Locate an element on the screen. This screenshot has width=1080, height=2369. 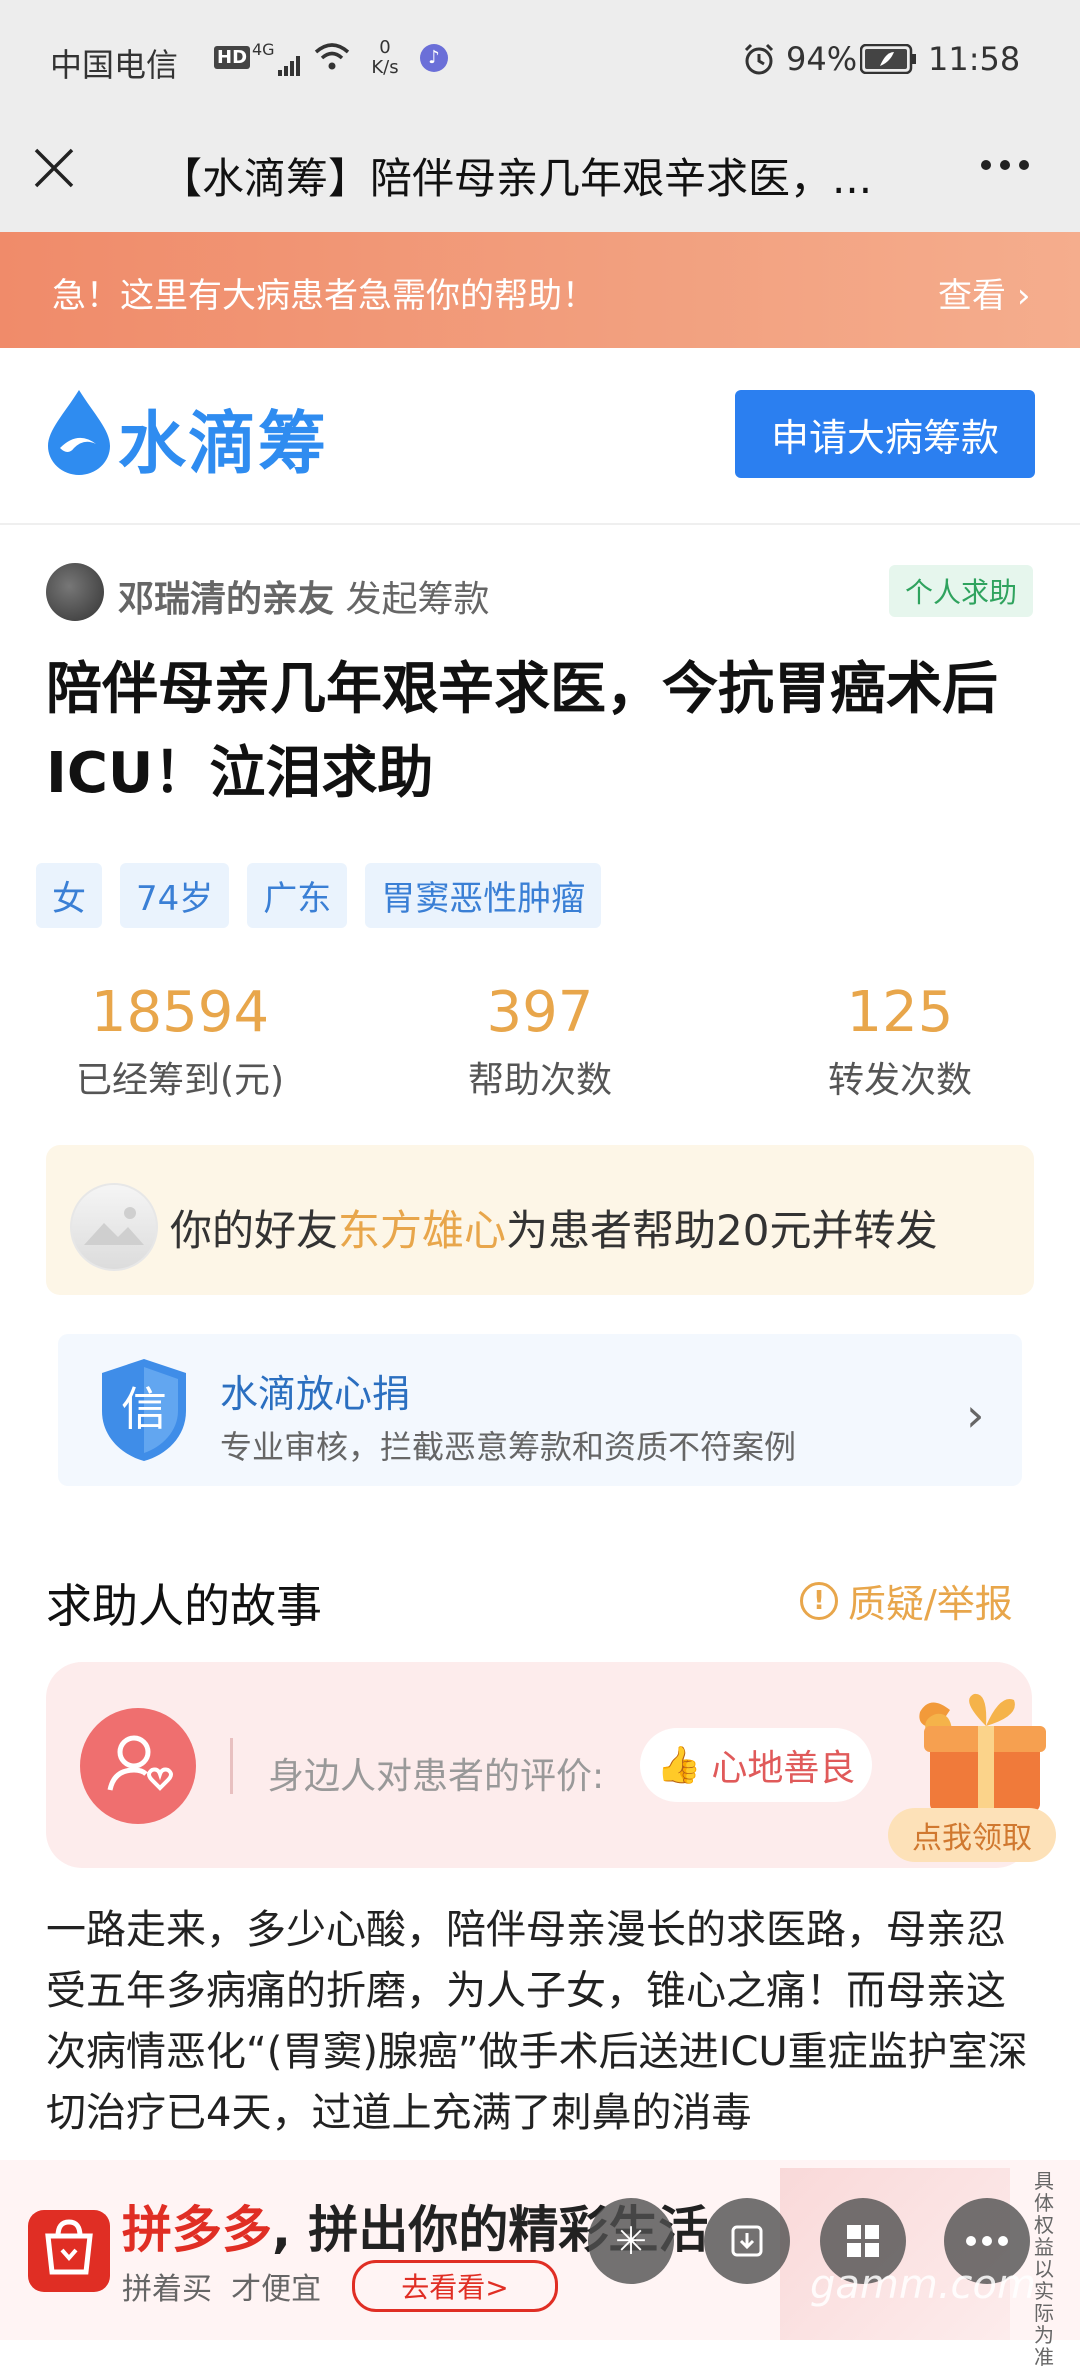
tag-disease: 胃窦恶性肿瘤 is located at coordinates (483, 895).